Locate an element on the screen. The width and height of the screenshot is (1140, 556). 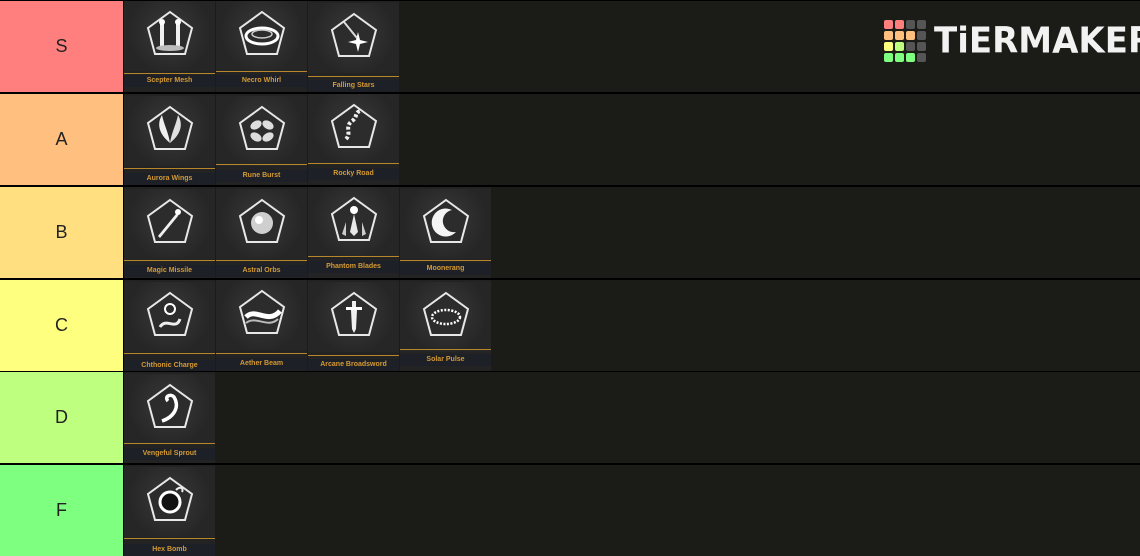
item-caption: Chthonic Charge is located at coordinates (169, 365).